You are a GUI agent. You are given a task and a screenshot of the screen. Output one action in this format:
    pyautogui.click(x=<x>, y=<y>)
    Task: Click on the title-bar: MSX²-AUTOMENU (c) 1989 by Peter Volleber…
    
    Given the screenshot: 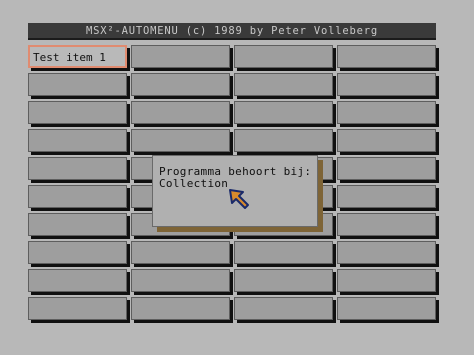 What is the action you would take?
    pyautogui.click(x=232, y=31)
    